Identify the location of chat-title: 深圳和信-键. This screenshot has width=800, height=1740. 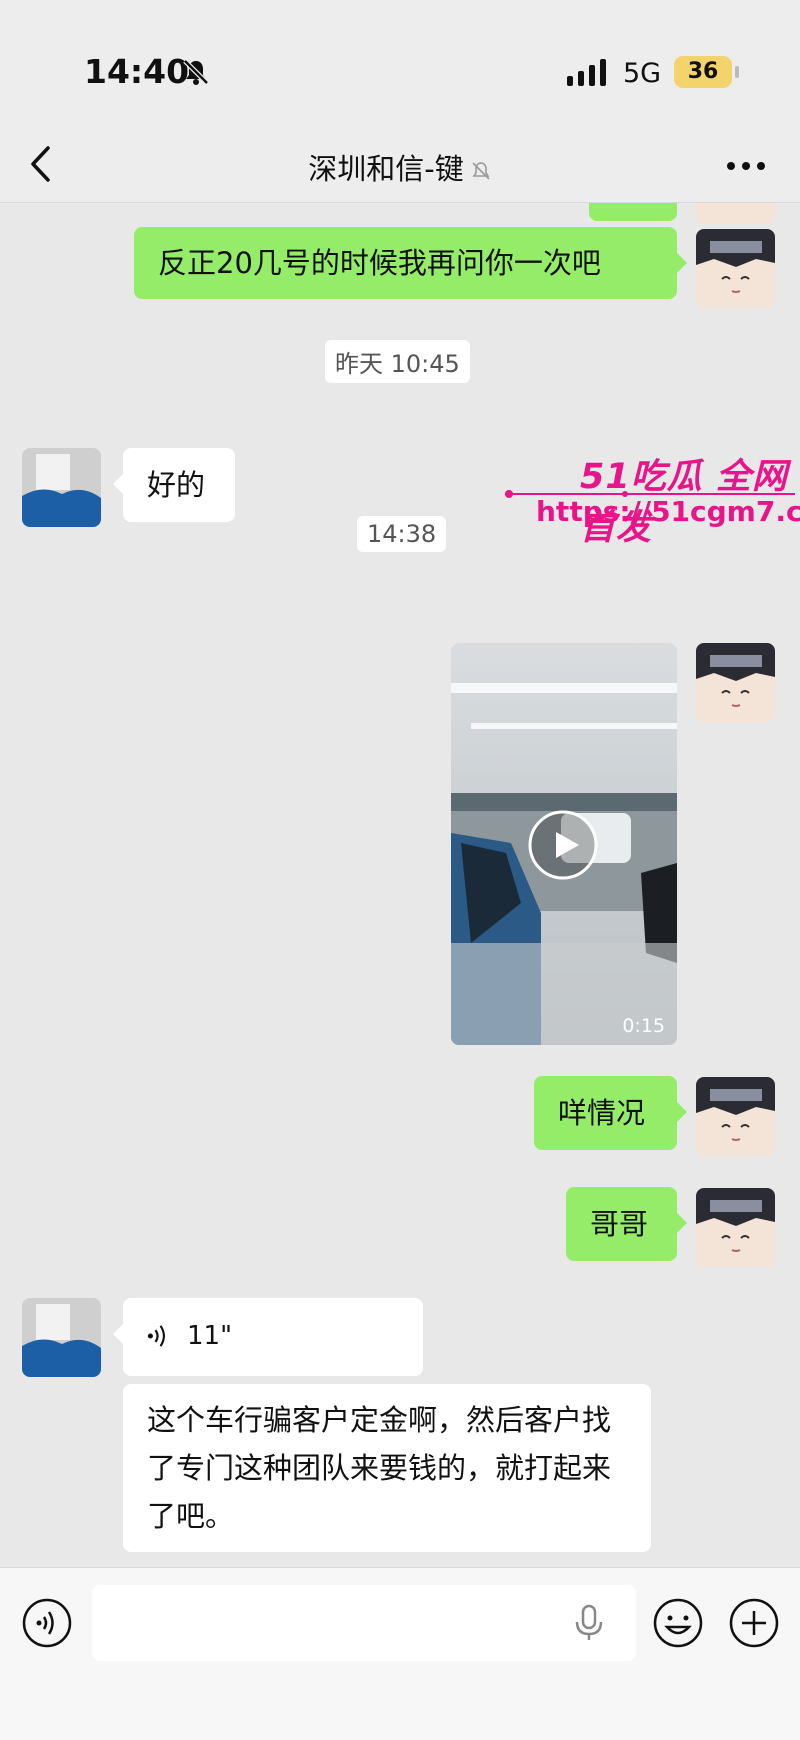
(386, 169).